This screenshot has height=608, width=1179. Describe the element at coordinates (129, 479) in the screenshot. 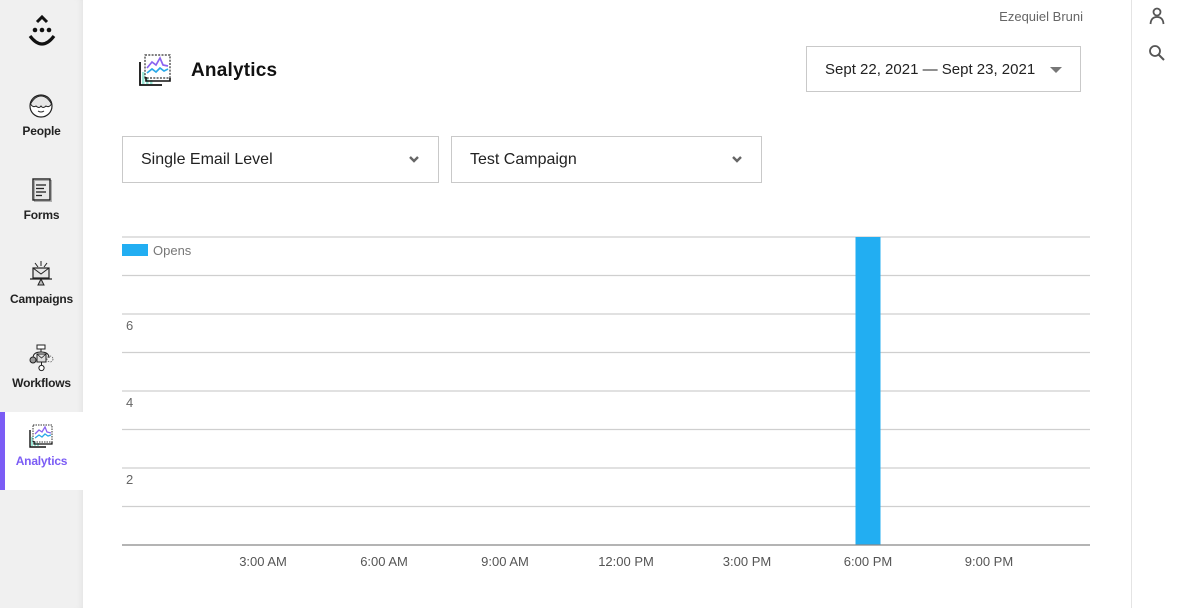

I see `y-tick-label: 2` at that location.